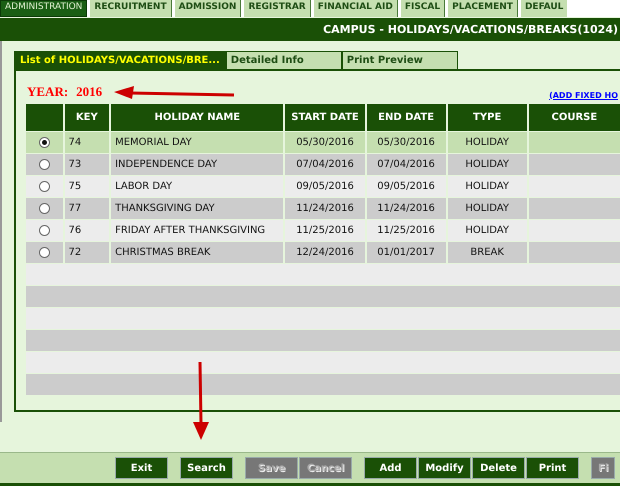 Image resolution: width=620 pixels, height=486 pixels. Describe the element at coordinates (141, 468) in the screenshot. I see `action-button: Exit` at that location.